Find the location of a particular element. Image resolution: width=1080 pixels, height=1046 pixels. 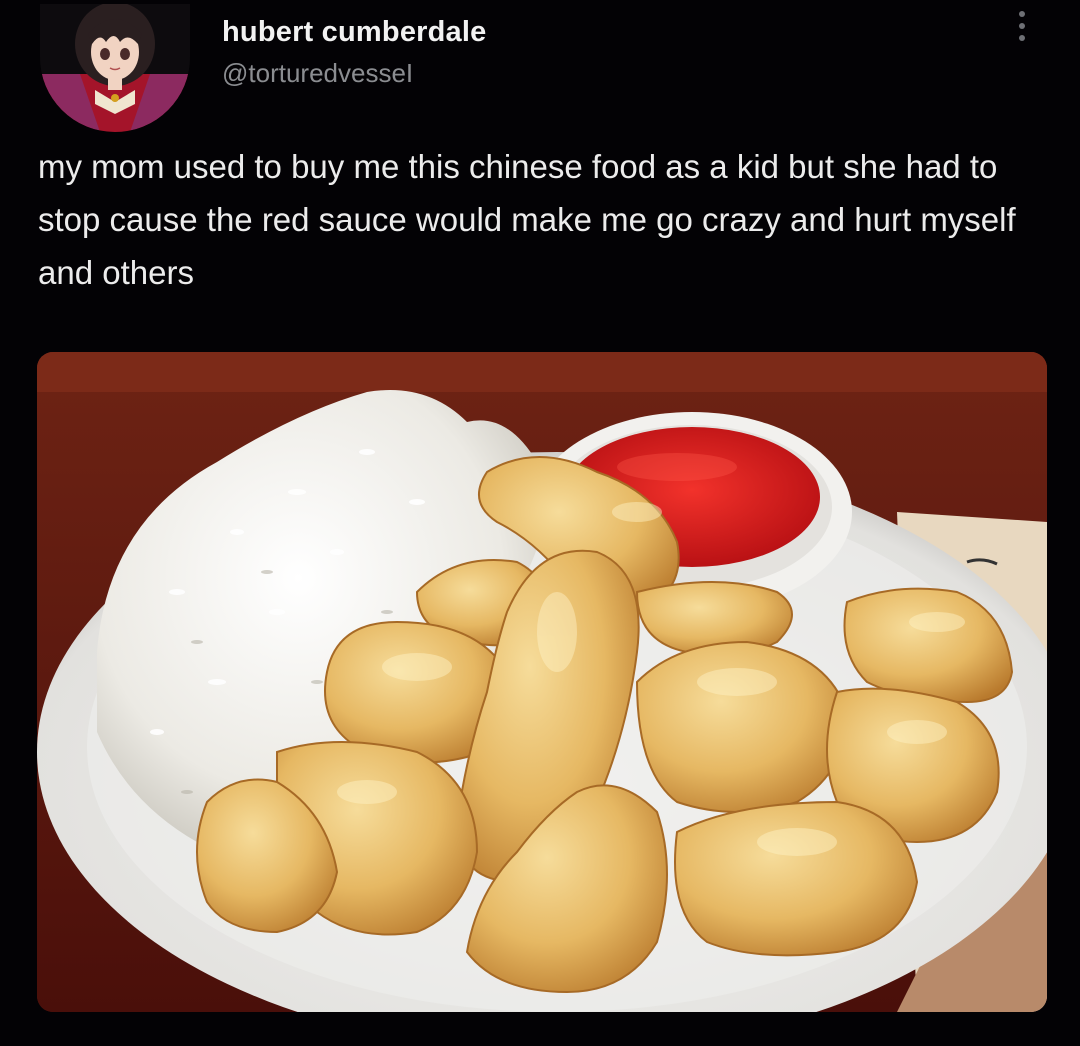

author-handle: @torturedvesseI is located at coordinates (317, 73).